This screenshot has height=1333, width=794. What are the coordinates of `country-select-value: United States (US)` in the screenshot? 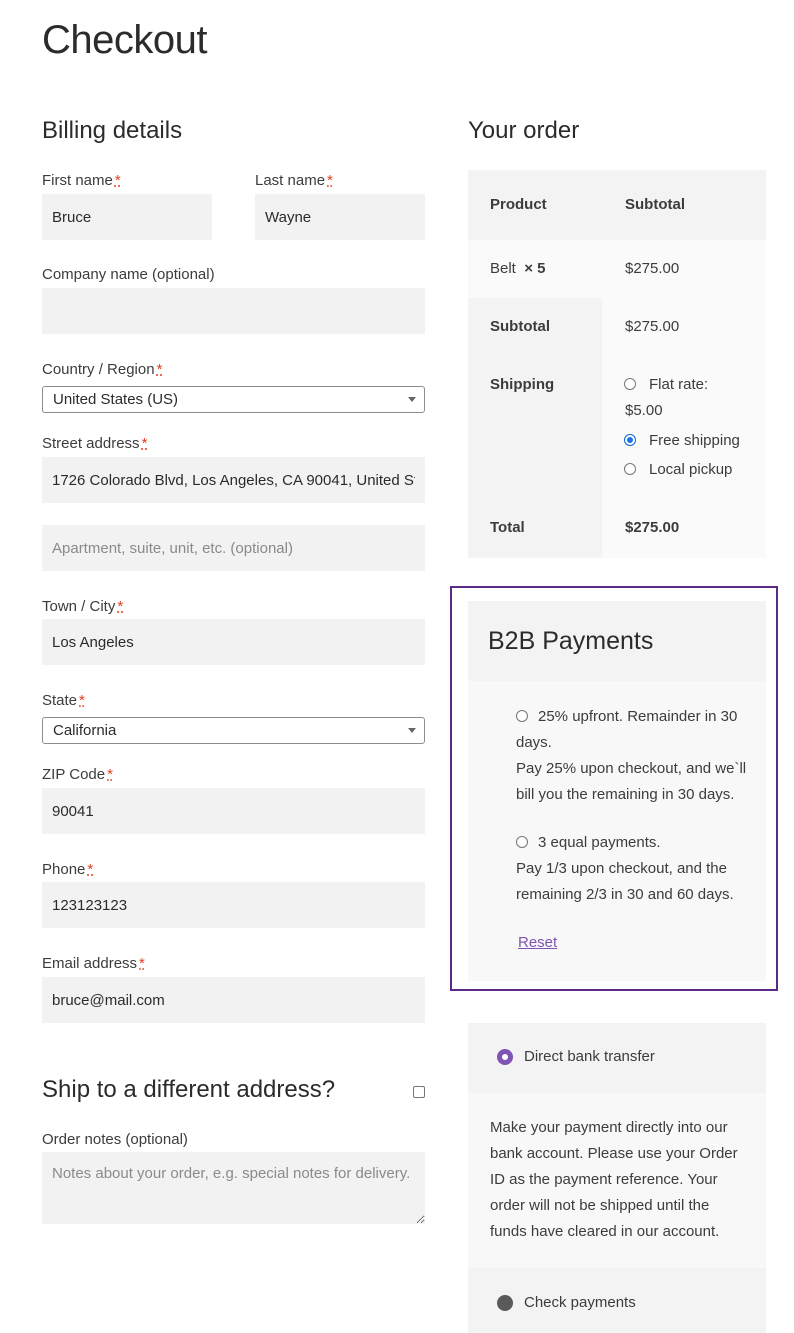 It's located at (116, 399).